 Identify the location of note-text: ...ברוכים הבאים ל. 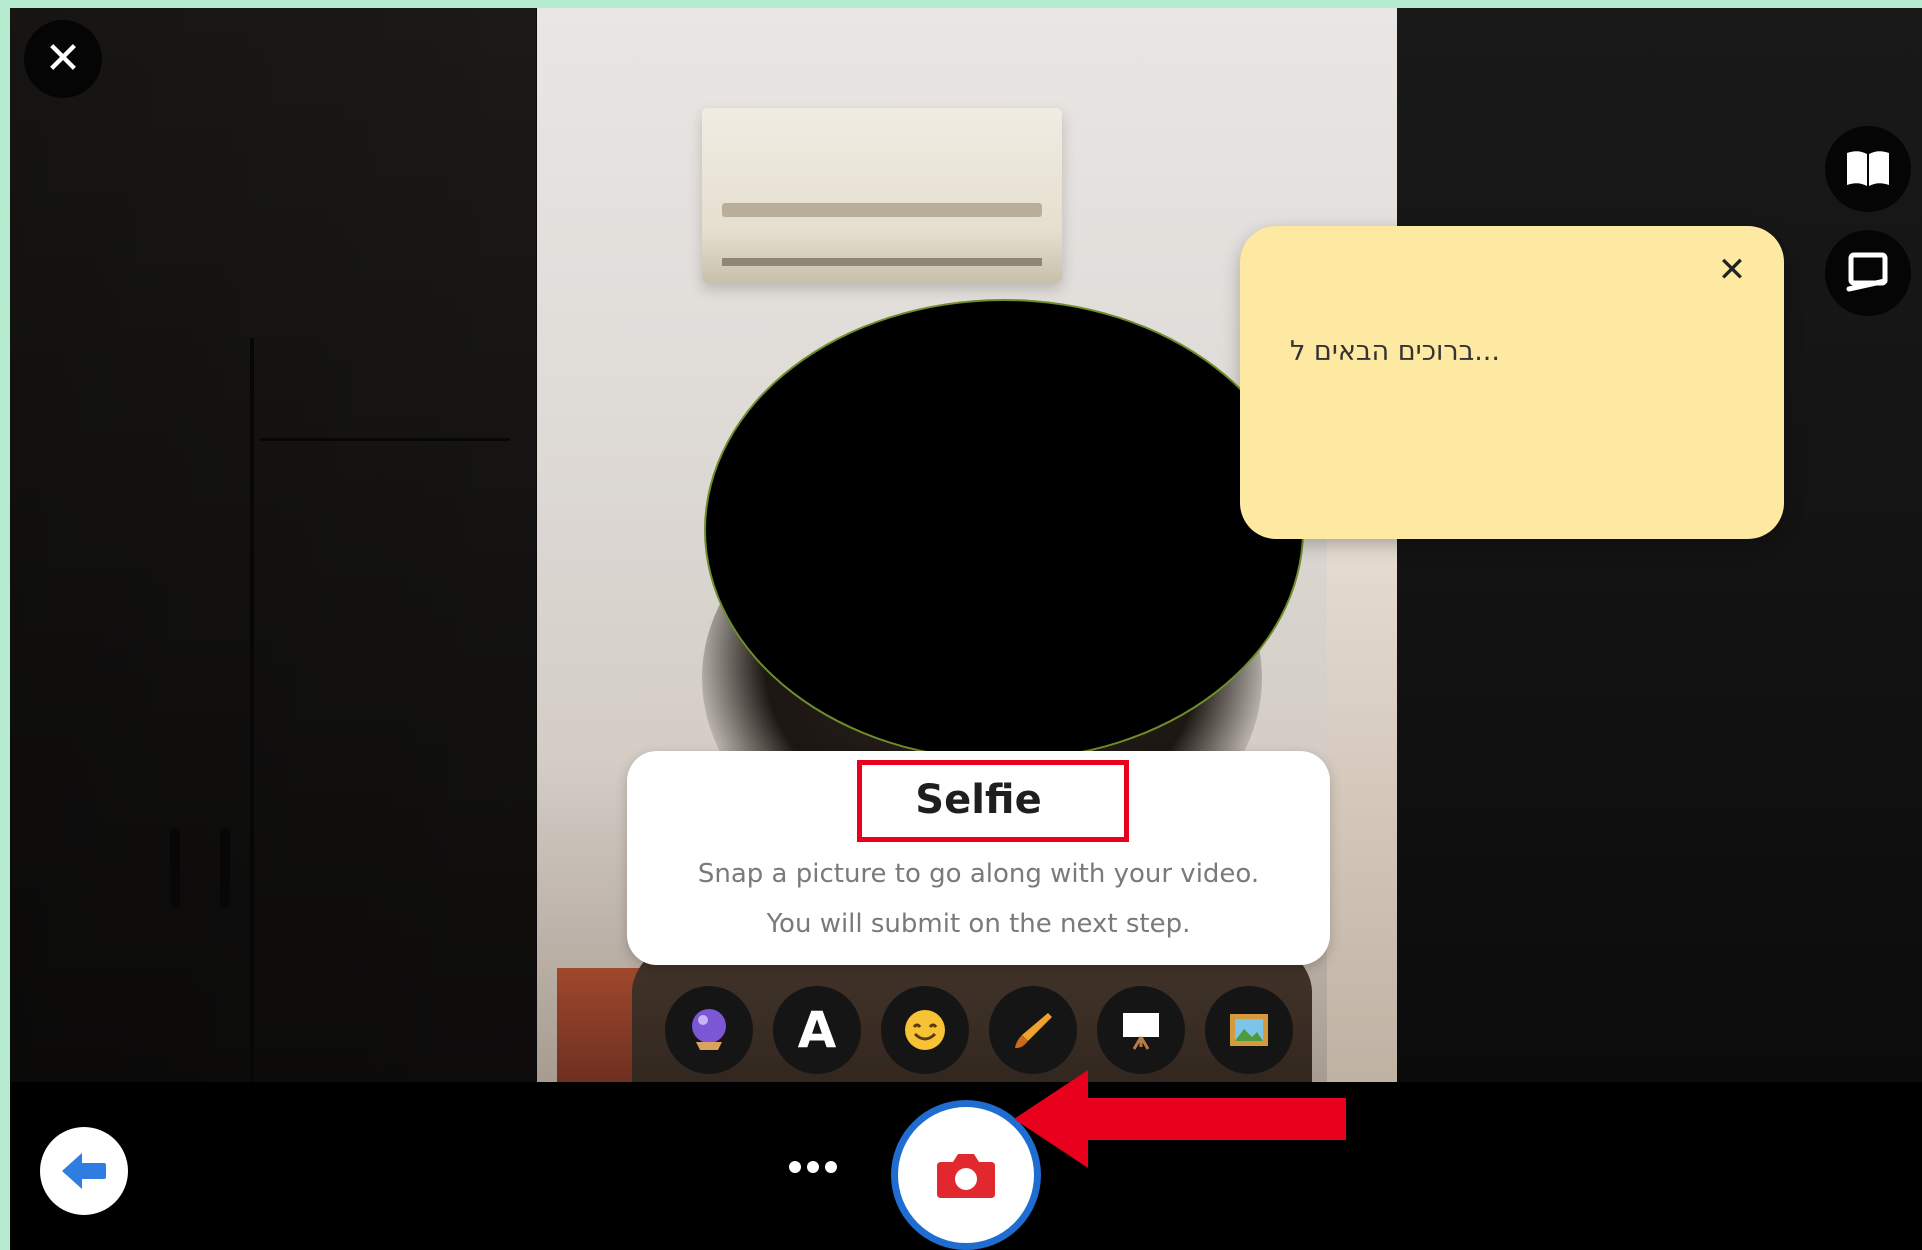
(1395, 351).